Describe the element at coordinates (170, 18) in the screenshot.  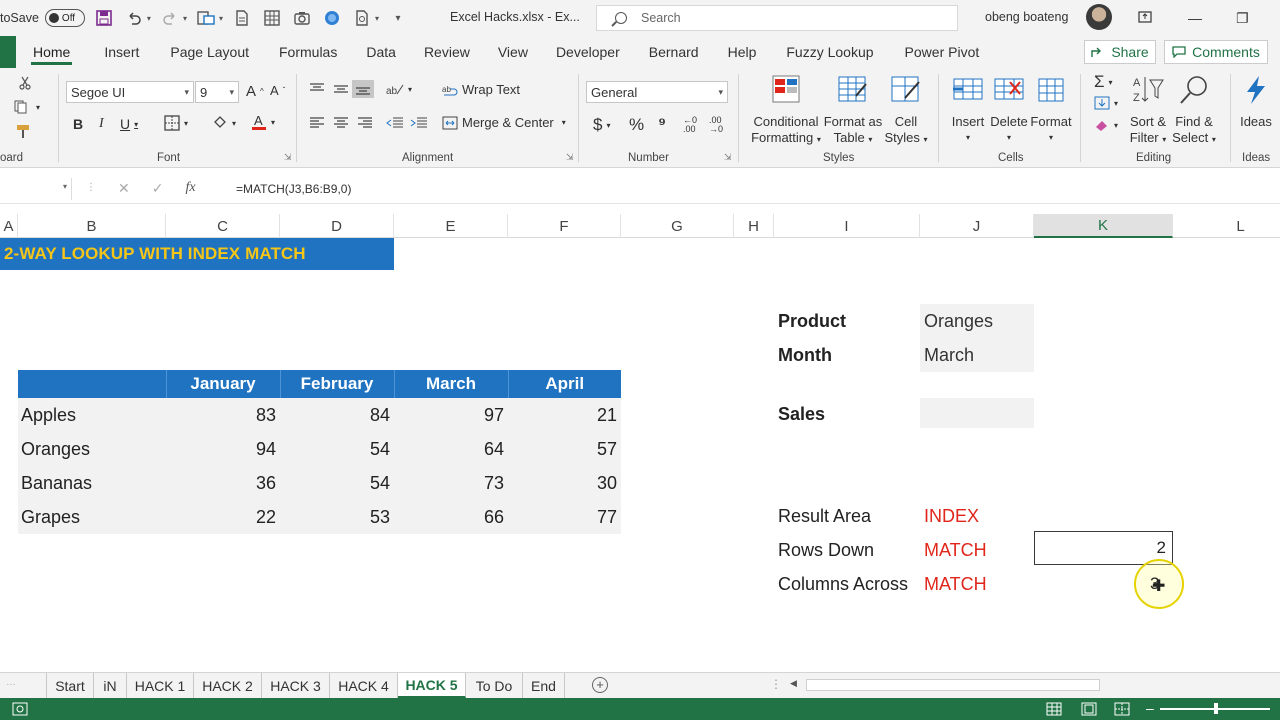
I see `redo-icon` at that location.